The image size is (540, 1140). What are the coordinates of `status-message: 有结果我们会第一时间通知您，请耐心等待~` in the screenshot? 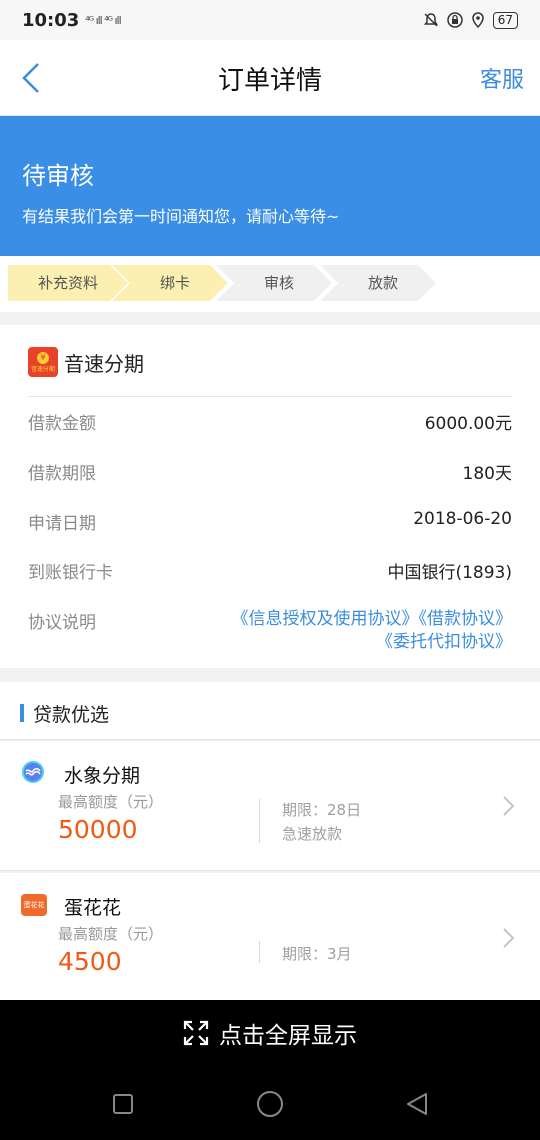 It's located at (181, 216).